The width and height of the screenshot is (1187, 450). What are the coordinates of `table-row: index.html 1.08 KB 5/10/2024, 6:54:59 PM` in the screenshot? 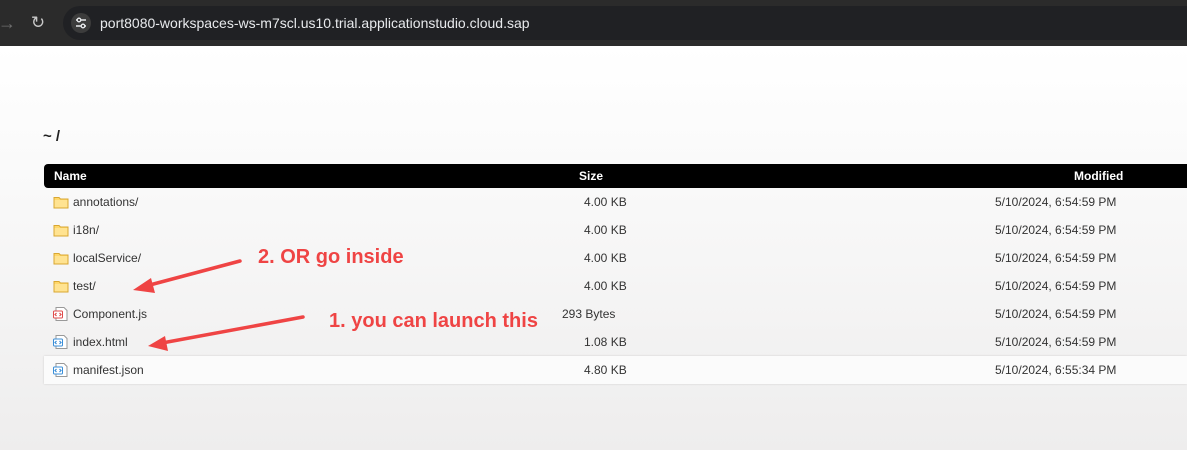 It's located at (615, 342).